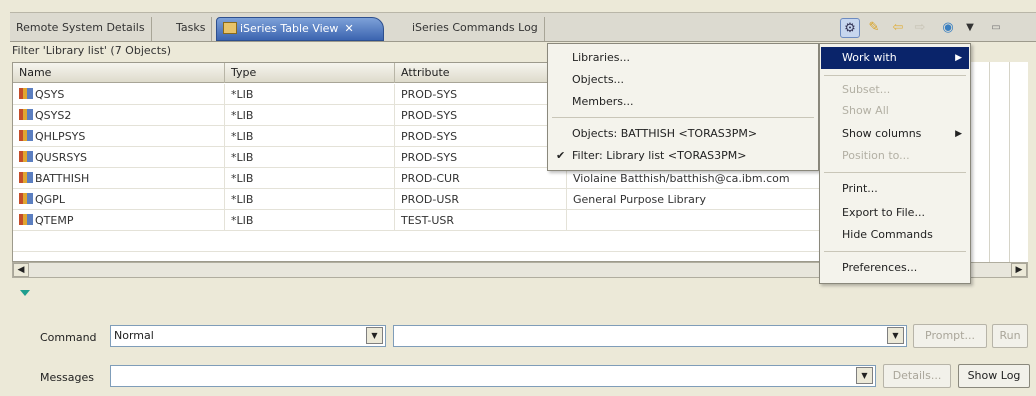  Describe the element at coordinates (664, 134) in the screenshot. I see `menu-item-filter-objects: Objects: BATTHISH <TORAS3PM>` at that location.